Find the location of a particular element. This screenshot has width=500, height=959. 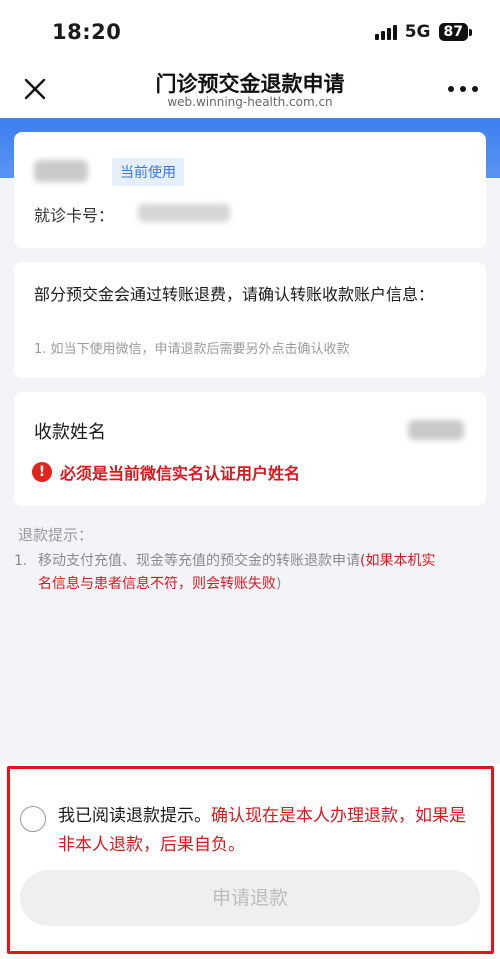

warning-text: 必须是当前微信实名认证用户姓名 is located at coordinates (180, 473).